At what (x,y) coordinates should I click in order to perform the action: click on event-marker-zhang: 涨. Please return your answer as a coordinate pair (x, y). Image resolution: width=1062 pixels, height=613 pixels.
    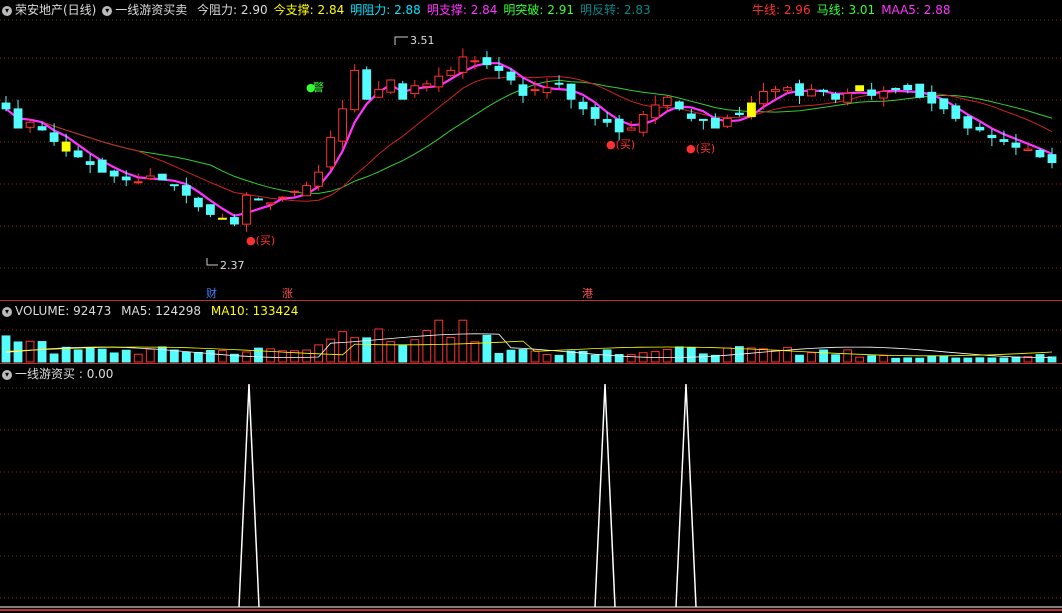
    Looking at the image, I should click on (287, 293).